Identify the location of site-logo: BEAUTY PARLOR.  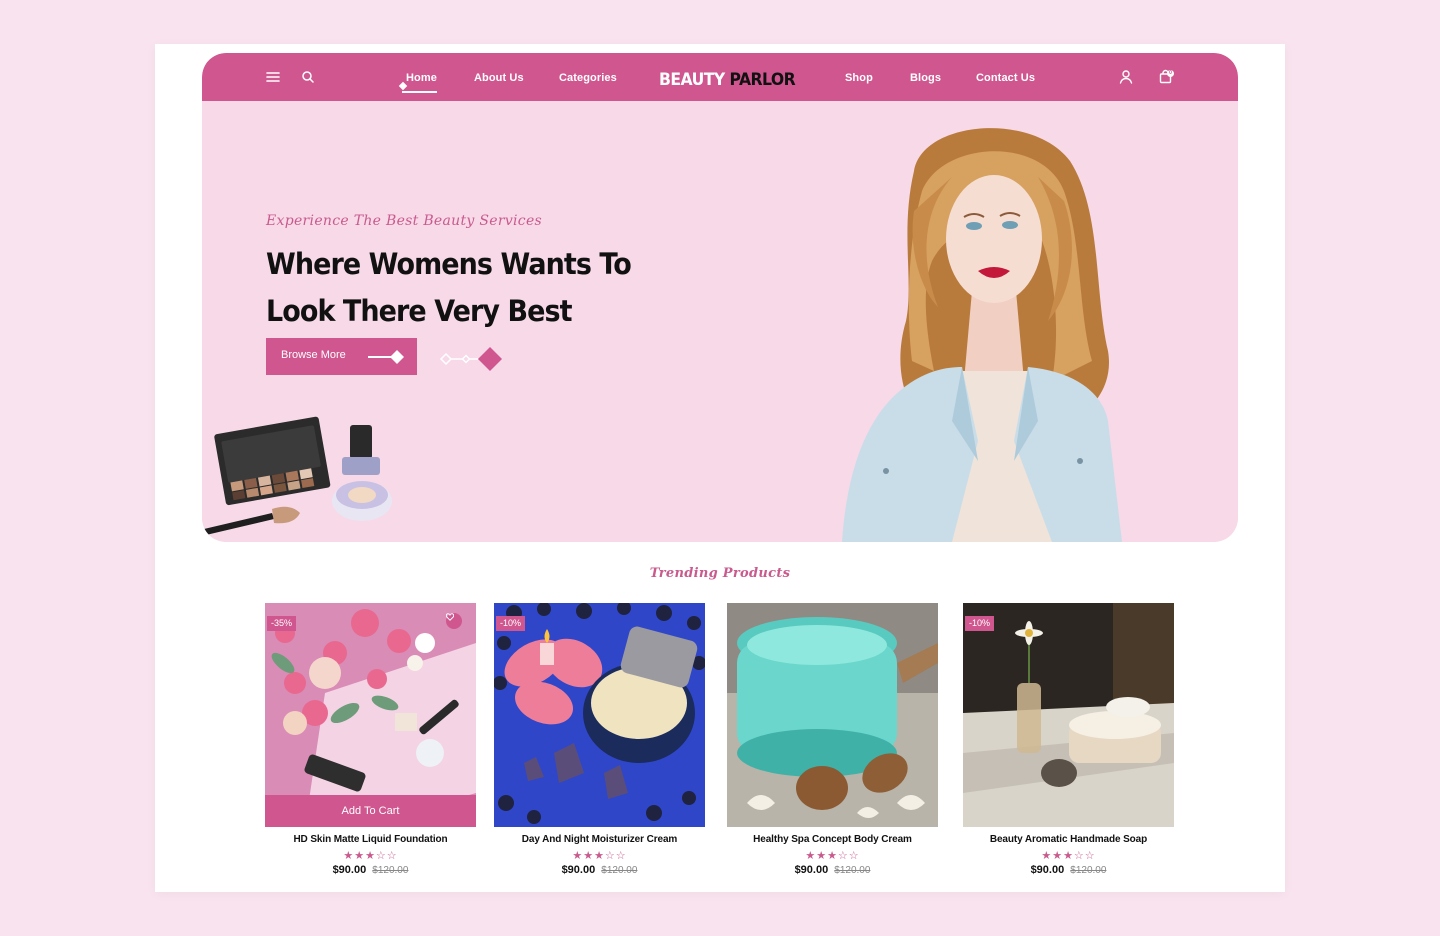
(727, 80).